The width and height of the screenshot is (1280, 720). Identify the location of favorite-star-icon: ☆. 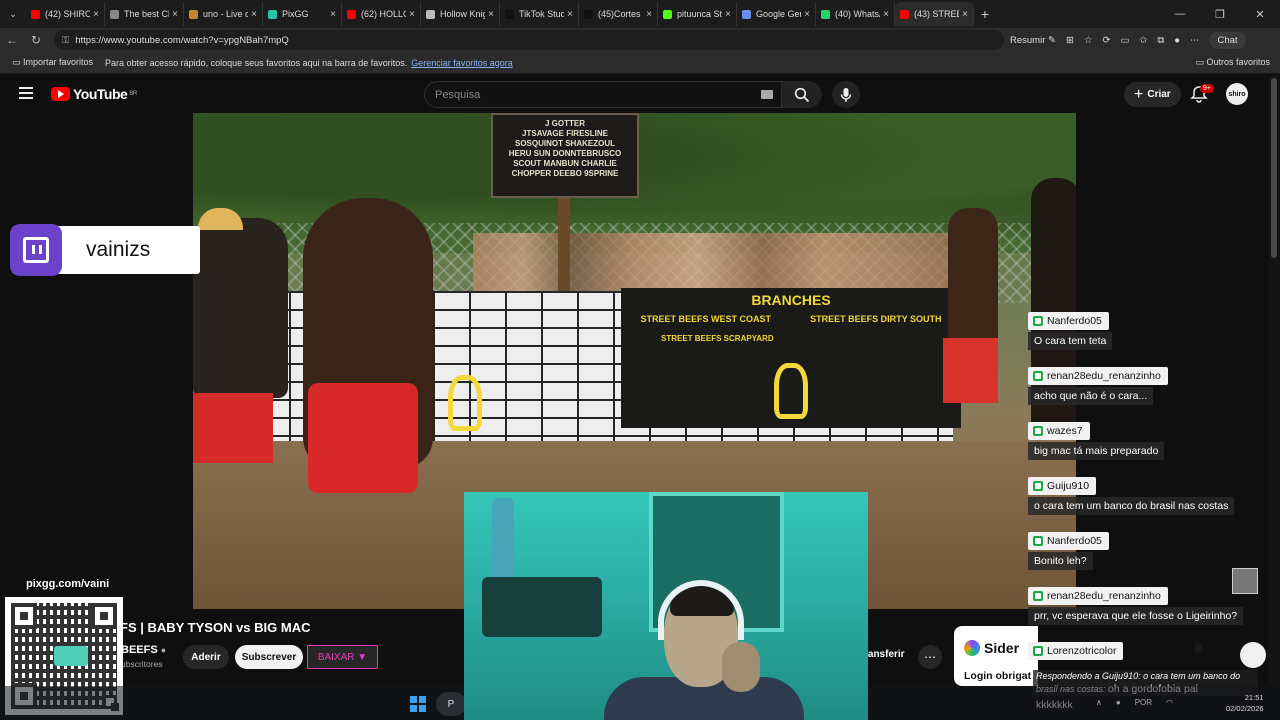
(1088, 40).